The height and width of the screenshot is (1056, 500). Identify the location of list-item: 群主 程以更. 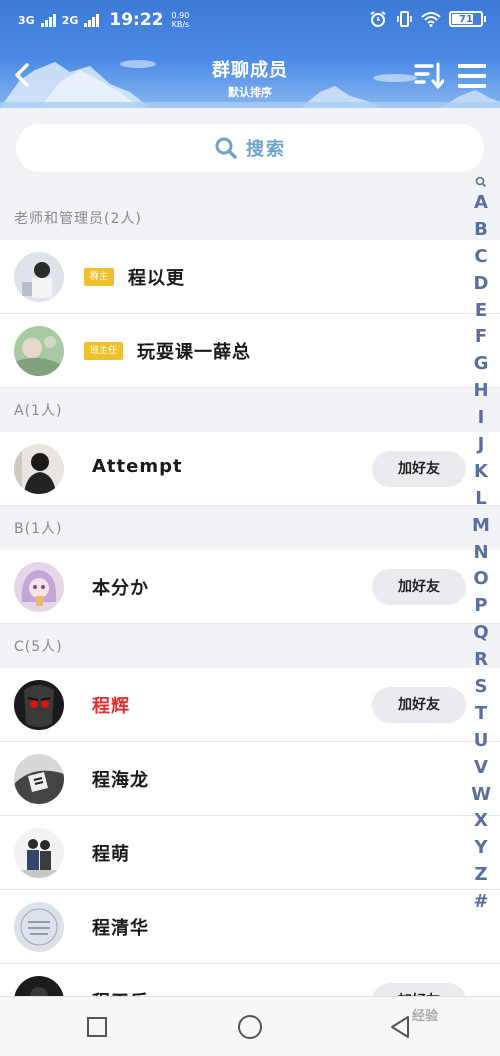
(250, 277).